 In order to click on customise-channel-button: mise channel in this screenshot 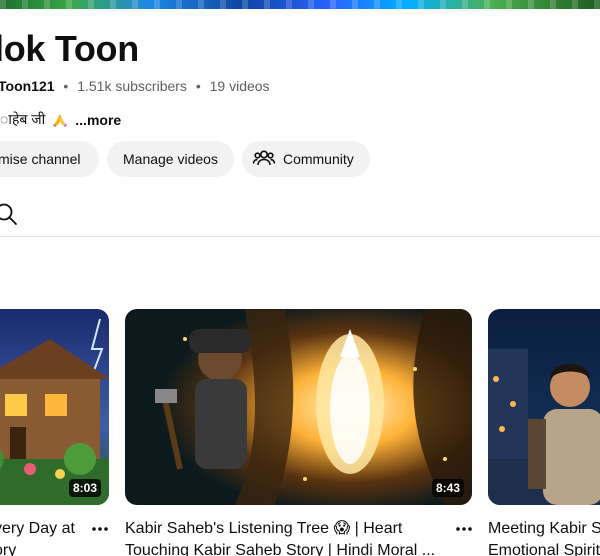, I will do `click(49, 159)`.